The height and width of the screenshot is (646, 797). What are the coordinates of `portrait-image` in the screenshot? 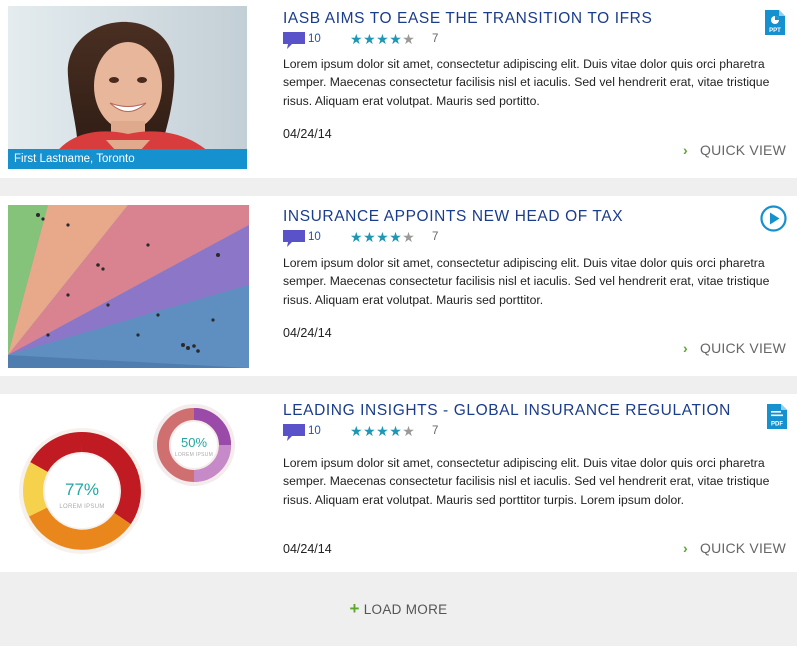 It's located at (127, 87).